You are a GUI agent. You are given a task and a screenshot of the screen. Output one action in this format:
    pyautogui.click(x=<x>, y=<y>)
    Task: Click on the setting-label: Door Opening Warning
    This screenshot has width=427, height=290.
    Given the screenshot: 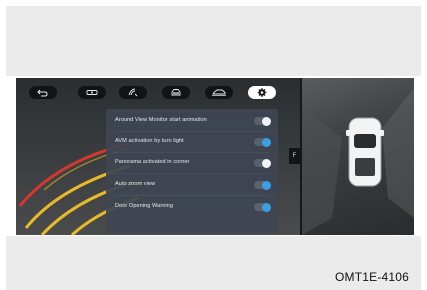 What is the action you would take?
    pyautogui.click(x=144, y=206)
    